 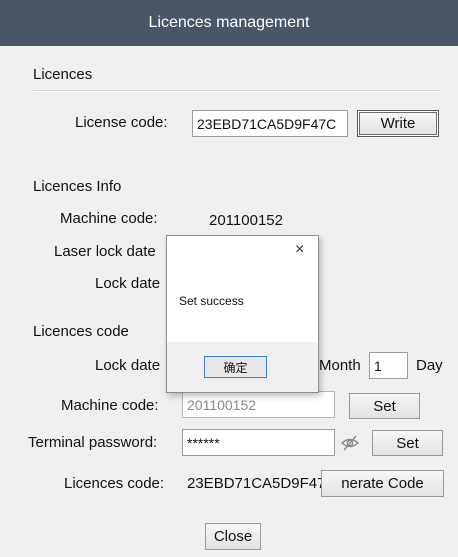 What do you see at coordinates (121, 122) in the screenshot?
I see `license-code-label: License code:` at bounding box center [121, 122].